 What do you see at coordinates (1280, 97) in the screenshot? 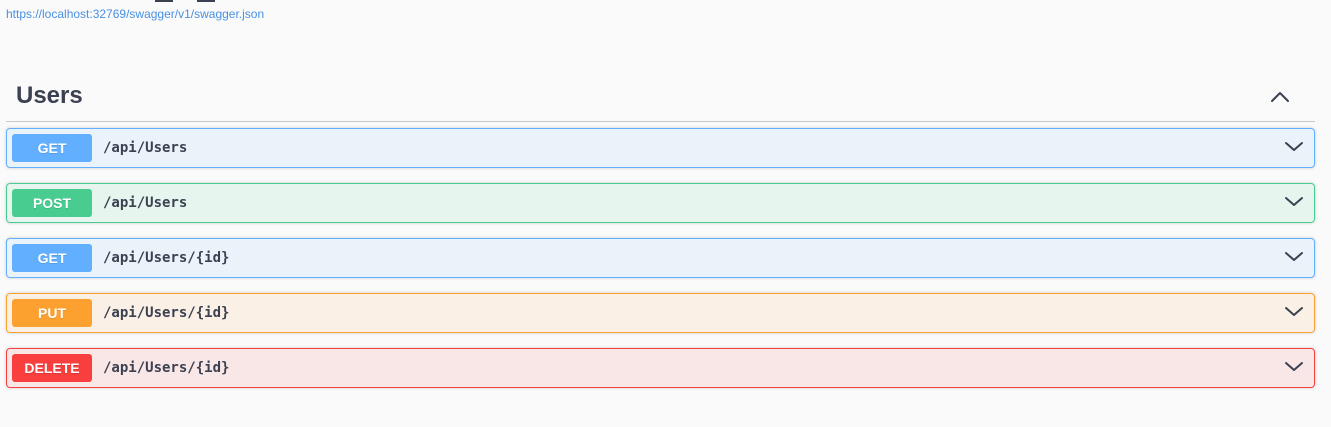
I see `chevron-up-icon` at bounding box center [1280, 97].